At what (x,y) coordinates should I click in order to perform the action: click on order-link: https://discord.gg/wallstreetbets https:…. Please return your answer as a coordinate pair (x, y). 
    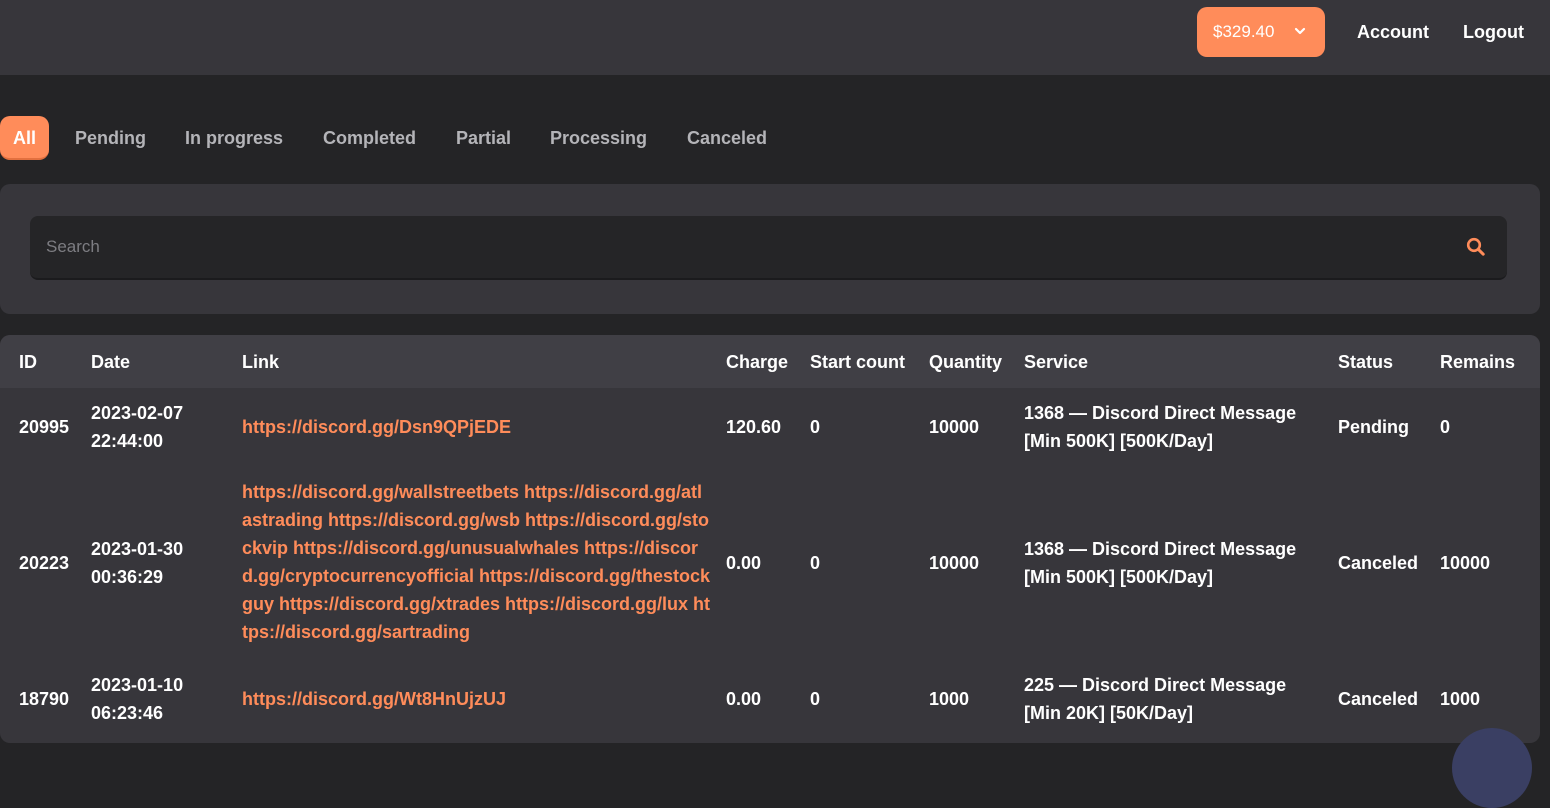
    Looking at the image, I should click on (477, 562).